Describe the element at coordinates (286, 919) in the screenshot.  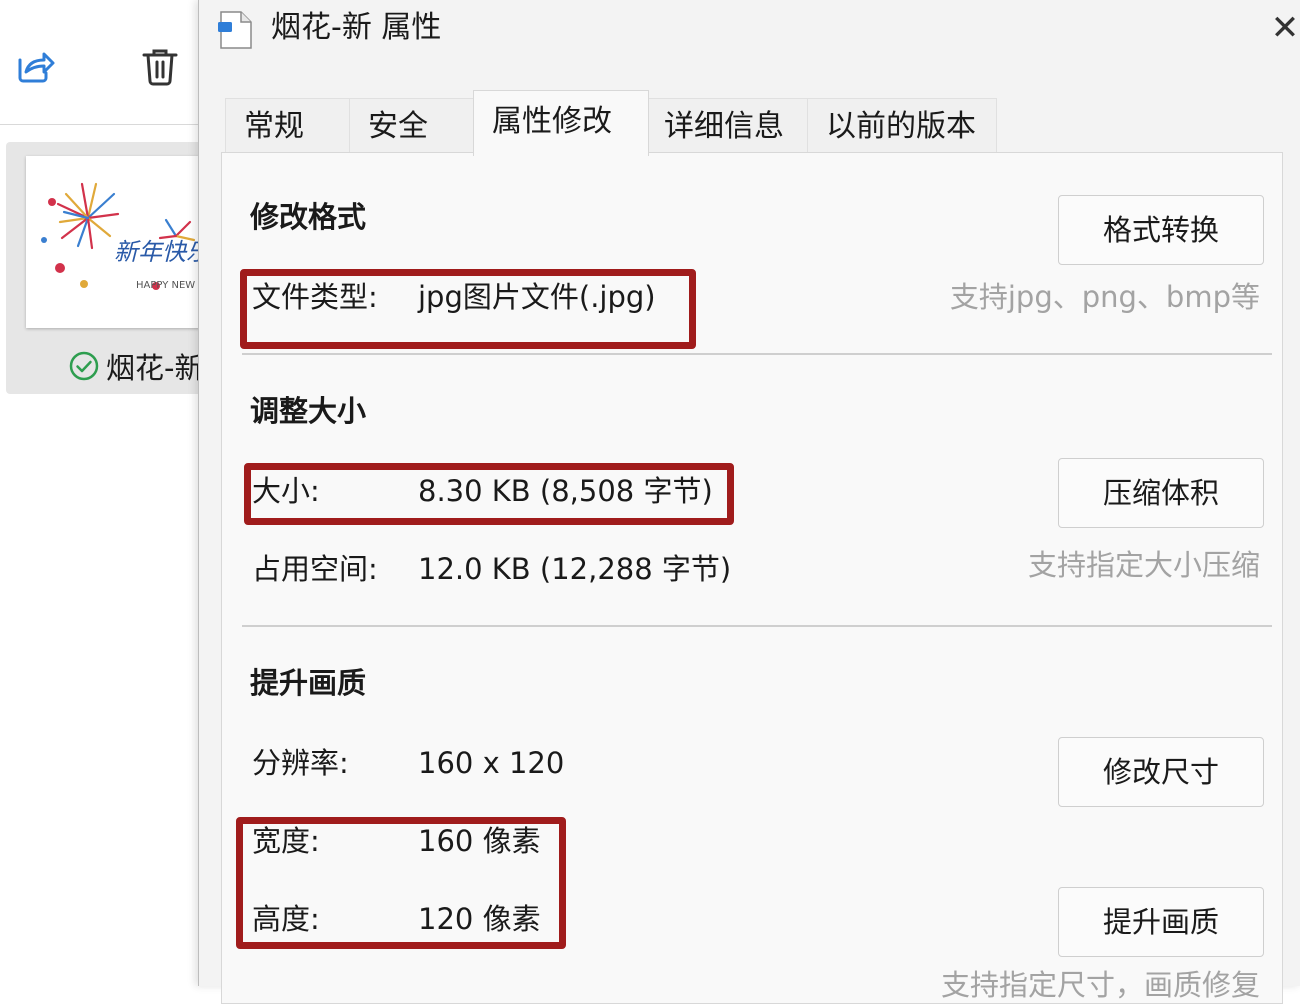
I see `height-label: 高度:` at that location.